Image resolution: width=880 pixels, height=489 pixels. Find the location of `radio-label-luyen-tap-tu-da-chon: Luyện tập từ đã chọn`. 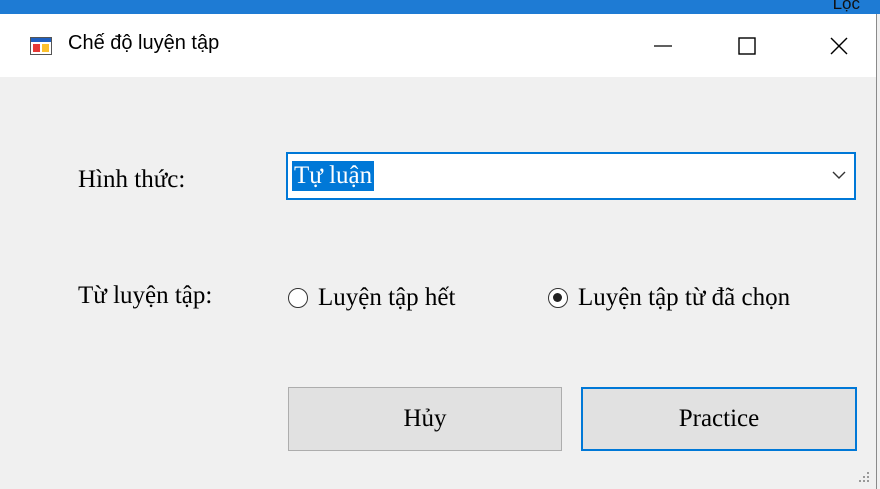

radio-label-luyen-tap-tu-da-chon: Luyện tập từ đã chọn is located at coordinates (684, 297).